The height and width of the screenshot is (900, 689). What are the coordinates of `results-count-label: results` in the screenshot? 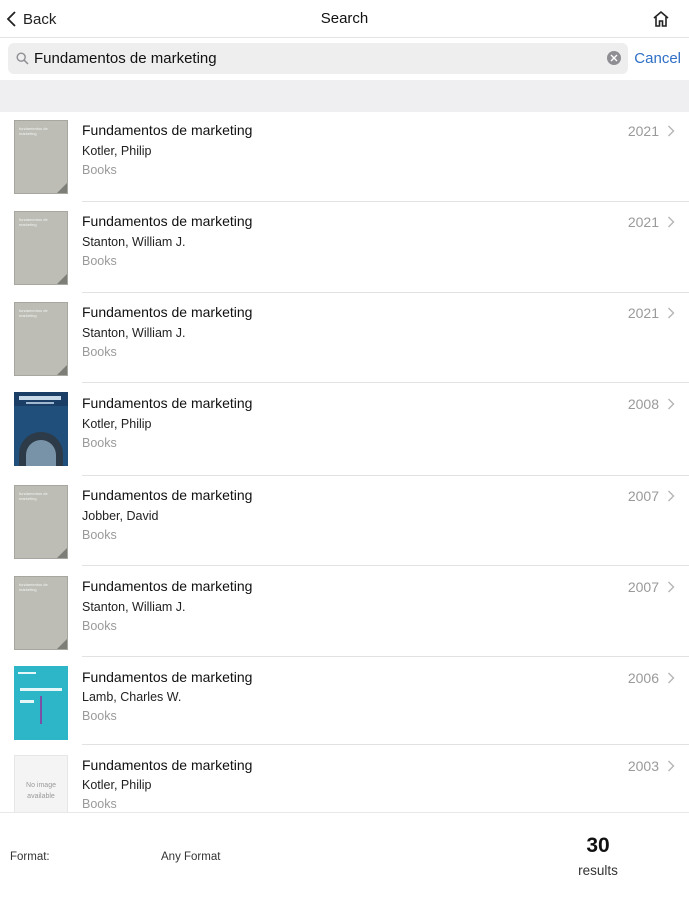 It's located at (598, 870).